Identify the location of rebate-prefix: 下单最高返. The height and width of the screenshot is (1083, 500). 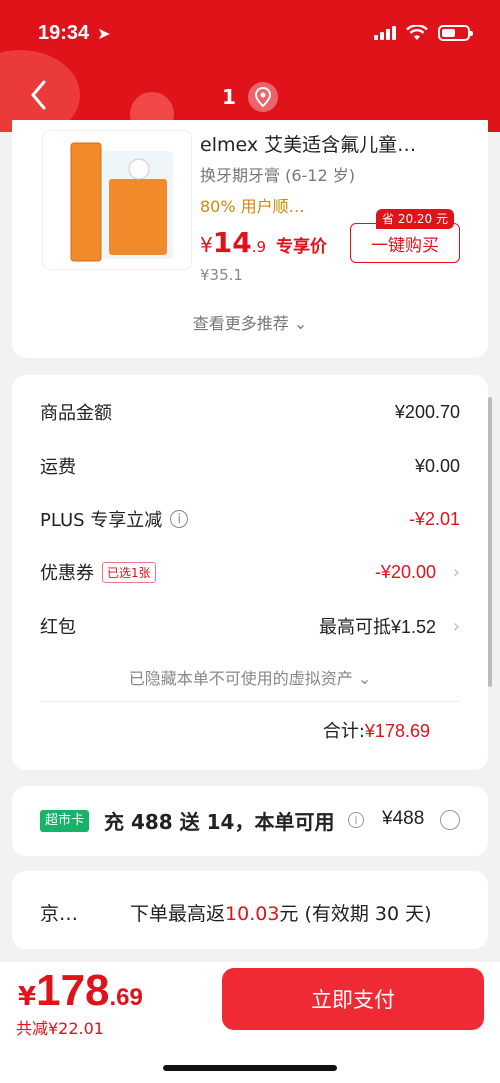
(178, 914).